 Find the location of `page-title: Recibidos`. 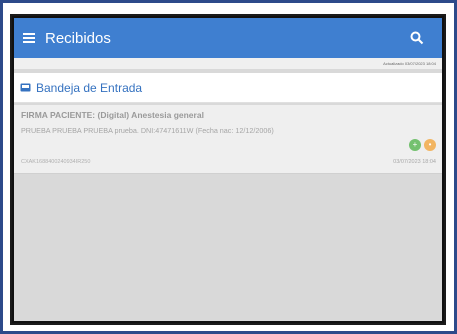

page-title: Recibidos is located at coordinates (78, 38).